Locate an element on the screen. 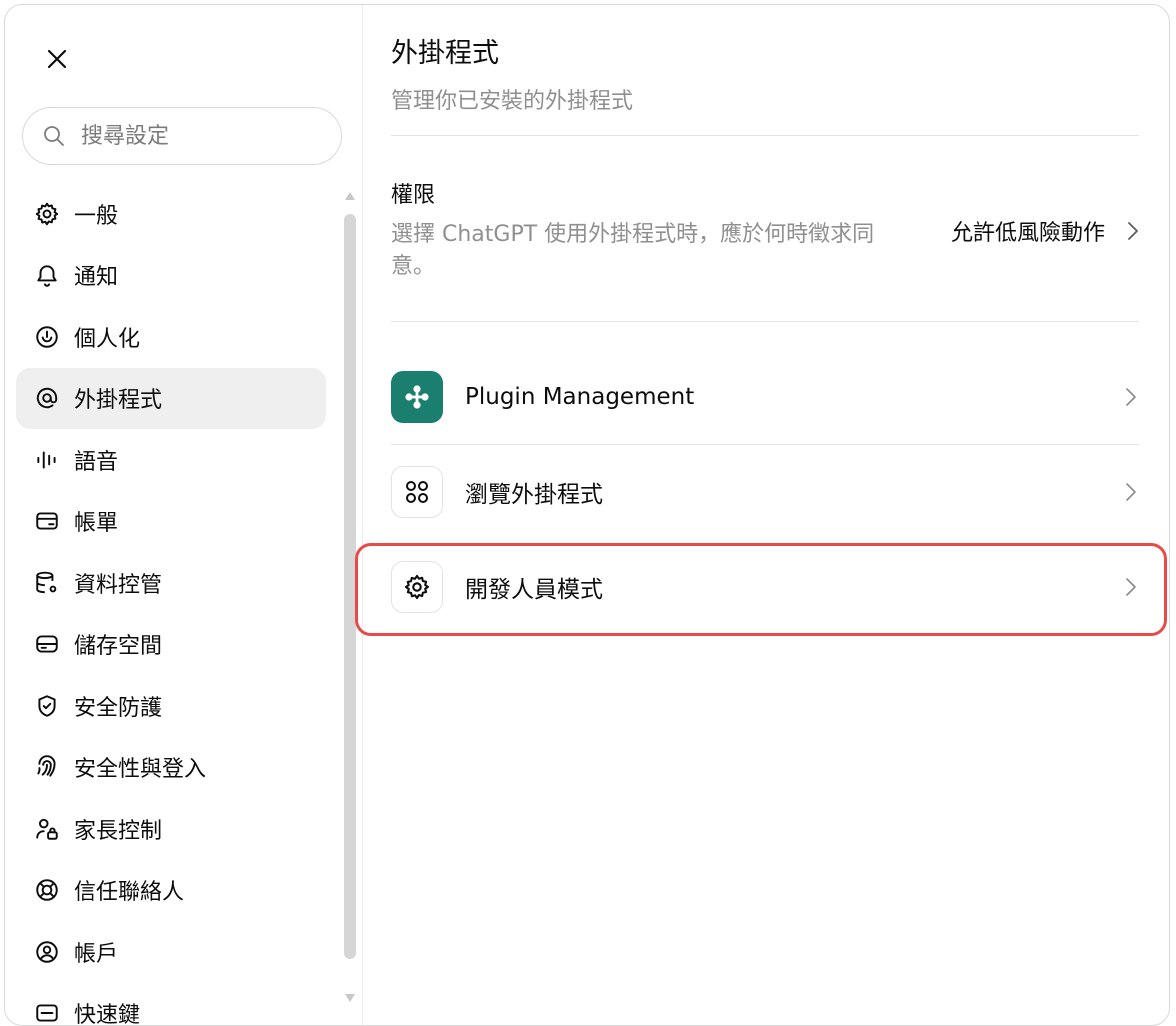  nav-item-label: 儲存空間 is located at coordinates (118, 644).